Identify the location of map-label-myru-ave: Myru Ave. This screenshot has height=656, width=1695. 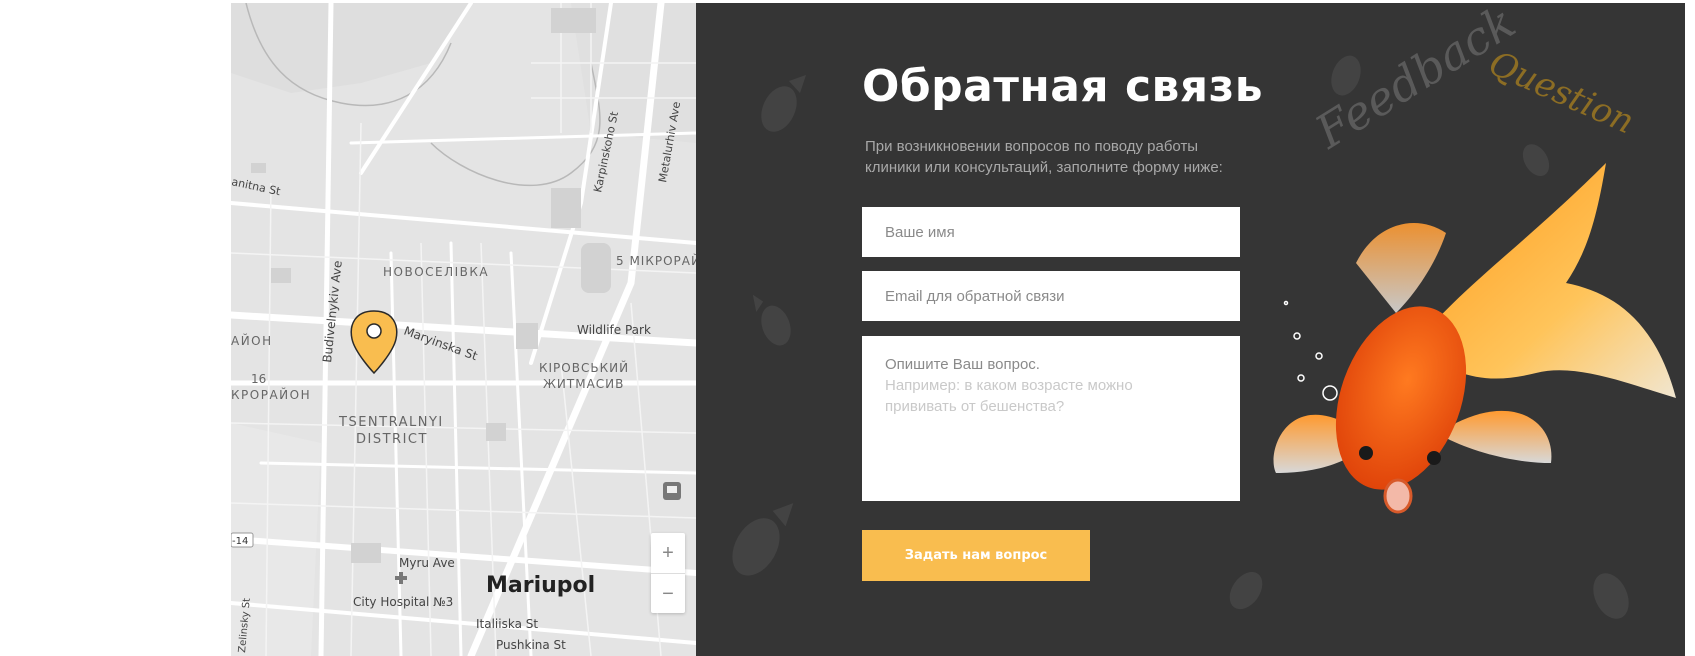
(427, 563).